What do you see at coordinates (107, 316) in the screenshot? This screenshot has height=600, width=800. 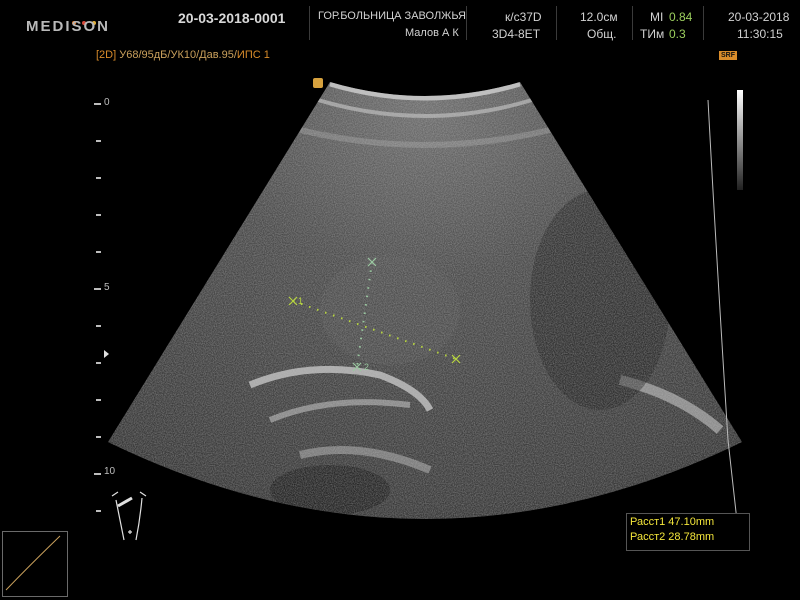 I see `depth-scale: 0 5 10` at bounding box center [107, 316].